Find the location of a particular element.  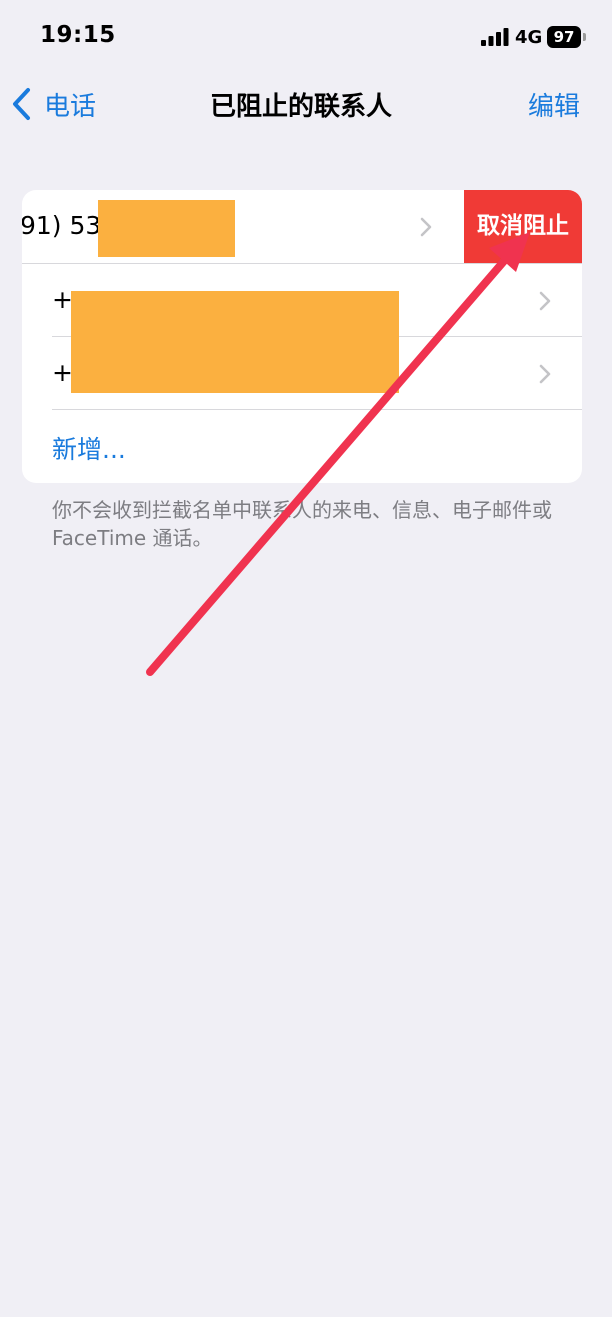

network-type: 4G is located at coordinates (529, 37).